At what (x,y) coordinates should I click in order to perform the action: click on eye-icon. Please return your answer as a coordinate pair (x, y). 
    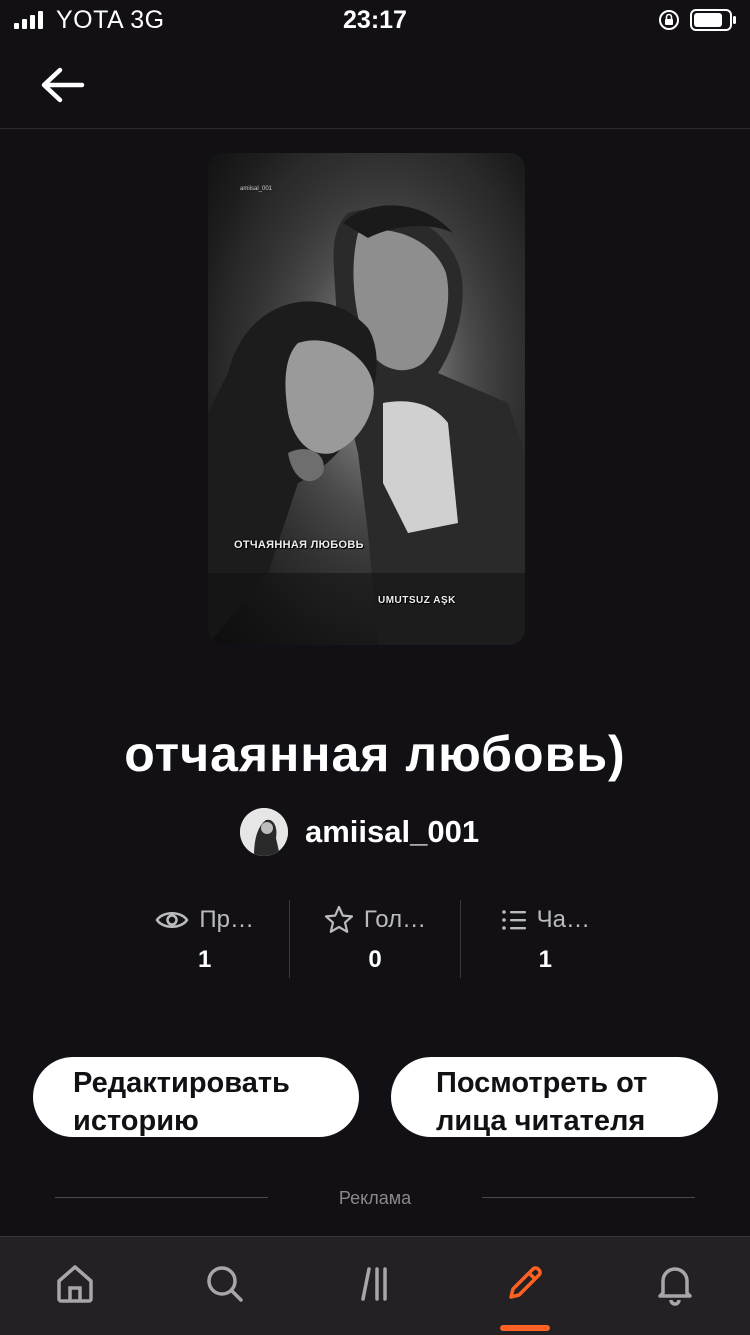
    Looking at the image, I should click on (172, 920).